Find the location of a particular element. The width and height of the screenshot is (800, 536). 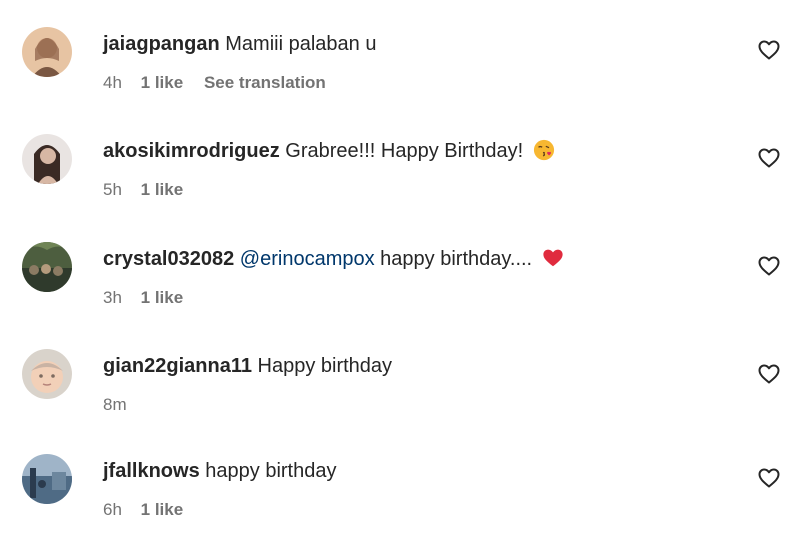

comment-time: 6h is located at coordinates (112, 509).